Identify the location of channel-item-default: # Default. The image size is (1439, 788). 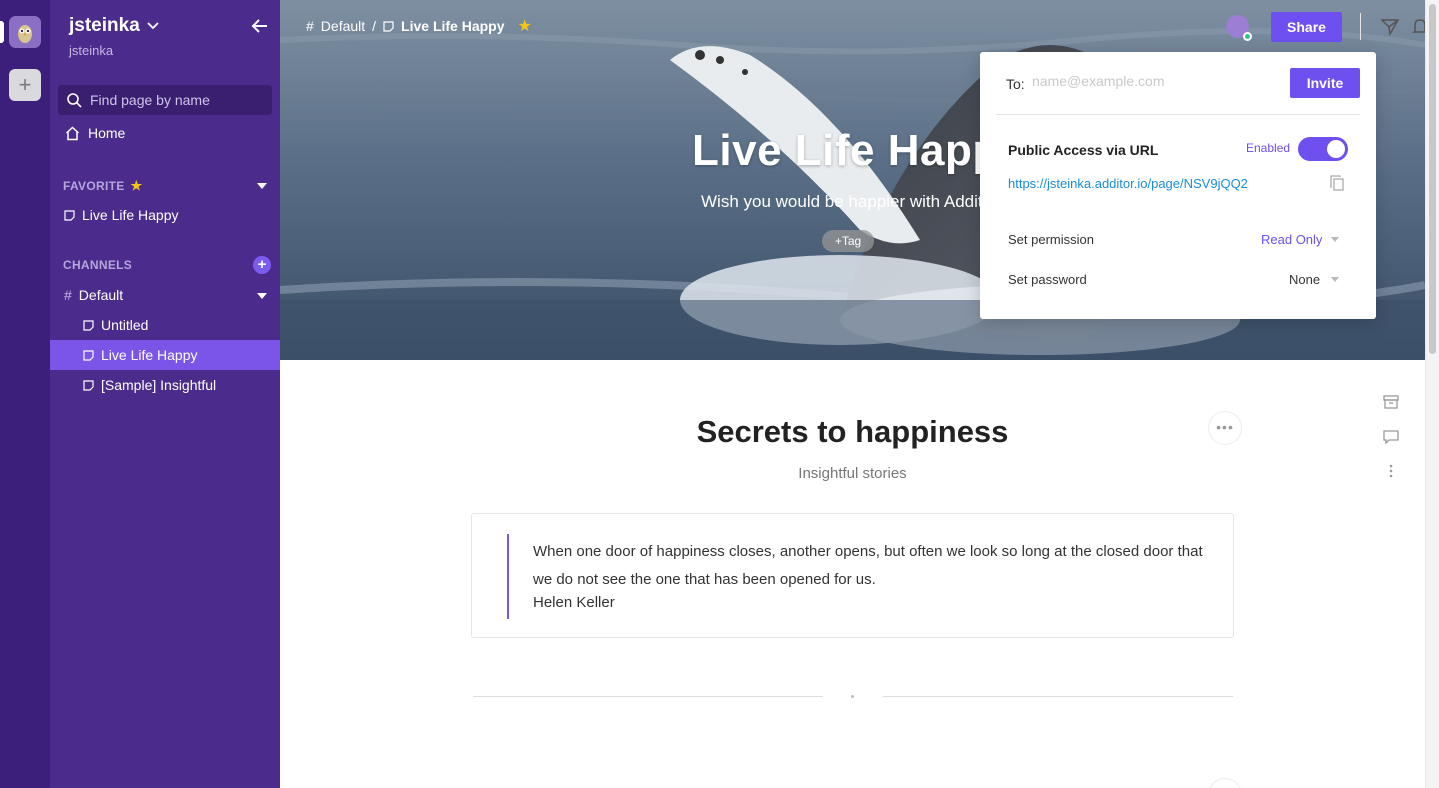
(165, 295).